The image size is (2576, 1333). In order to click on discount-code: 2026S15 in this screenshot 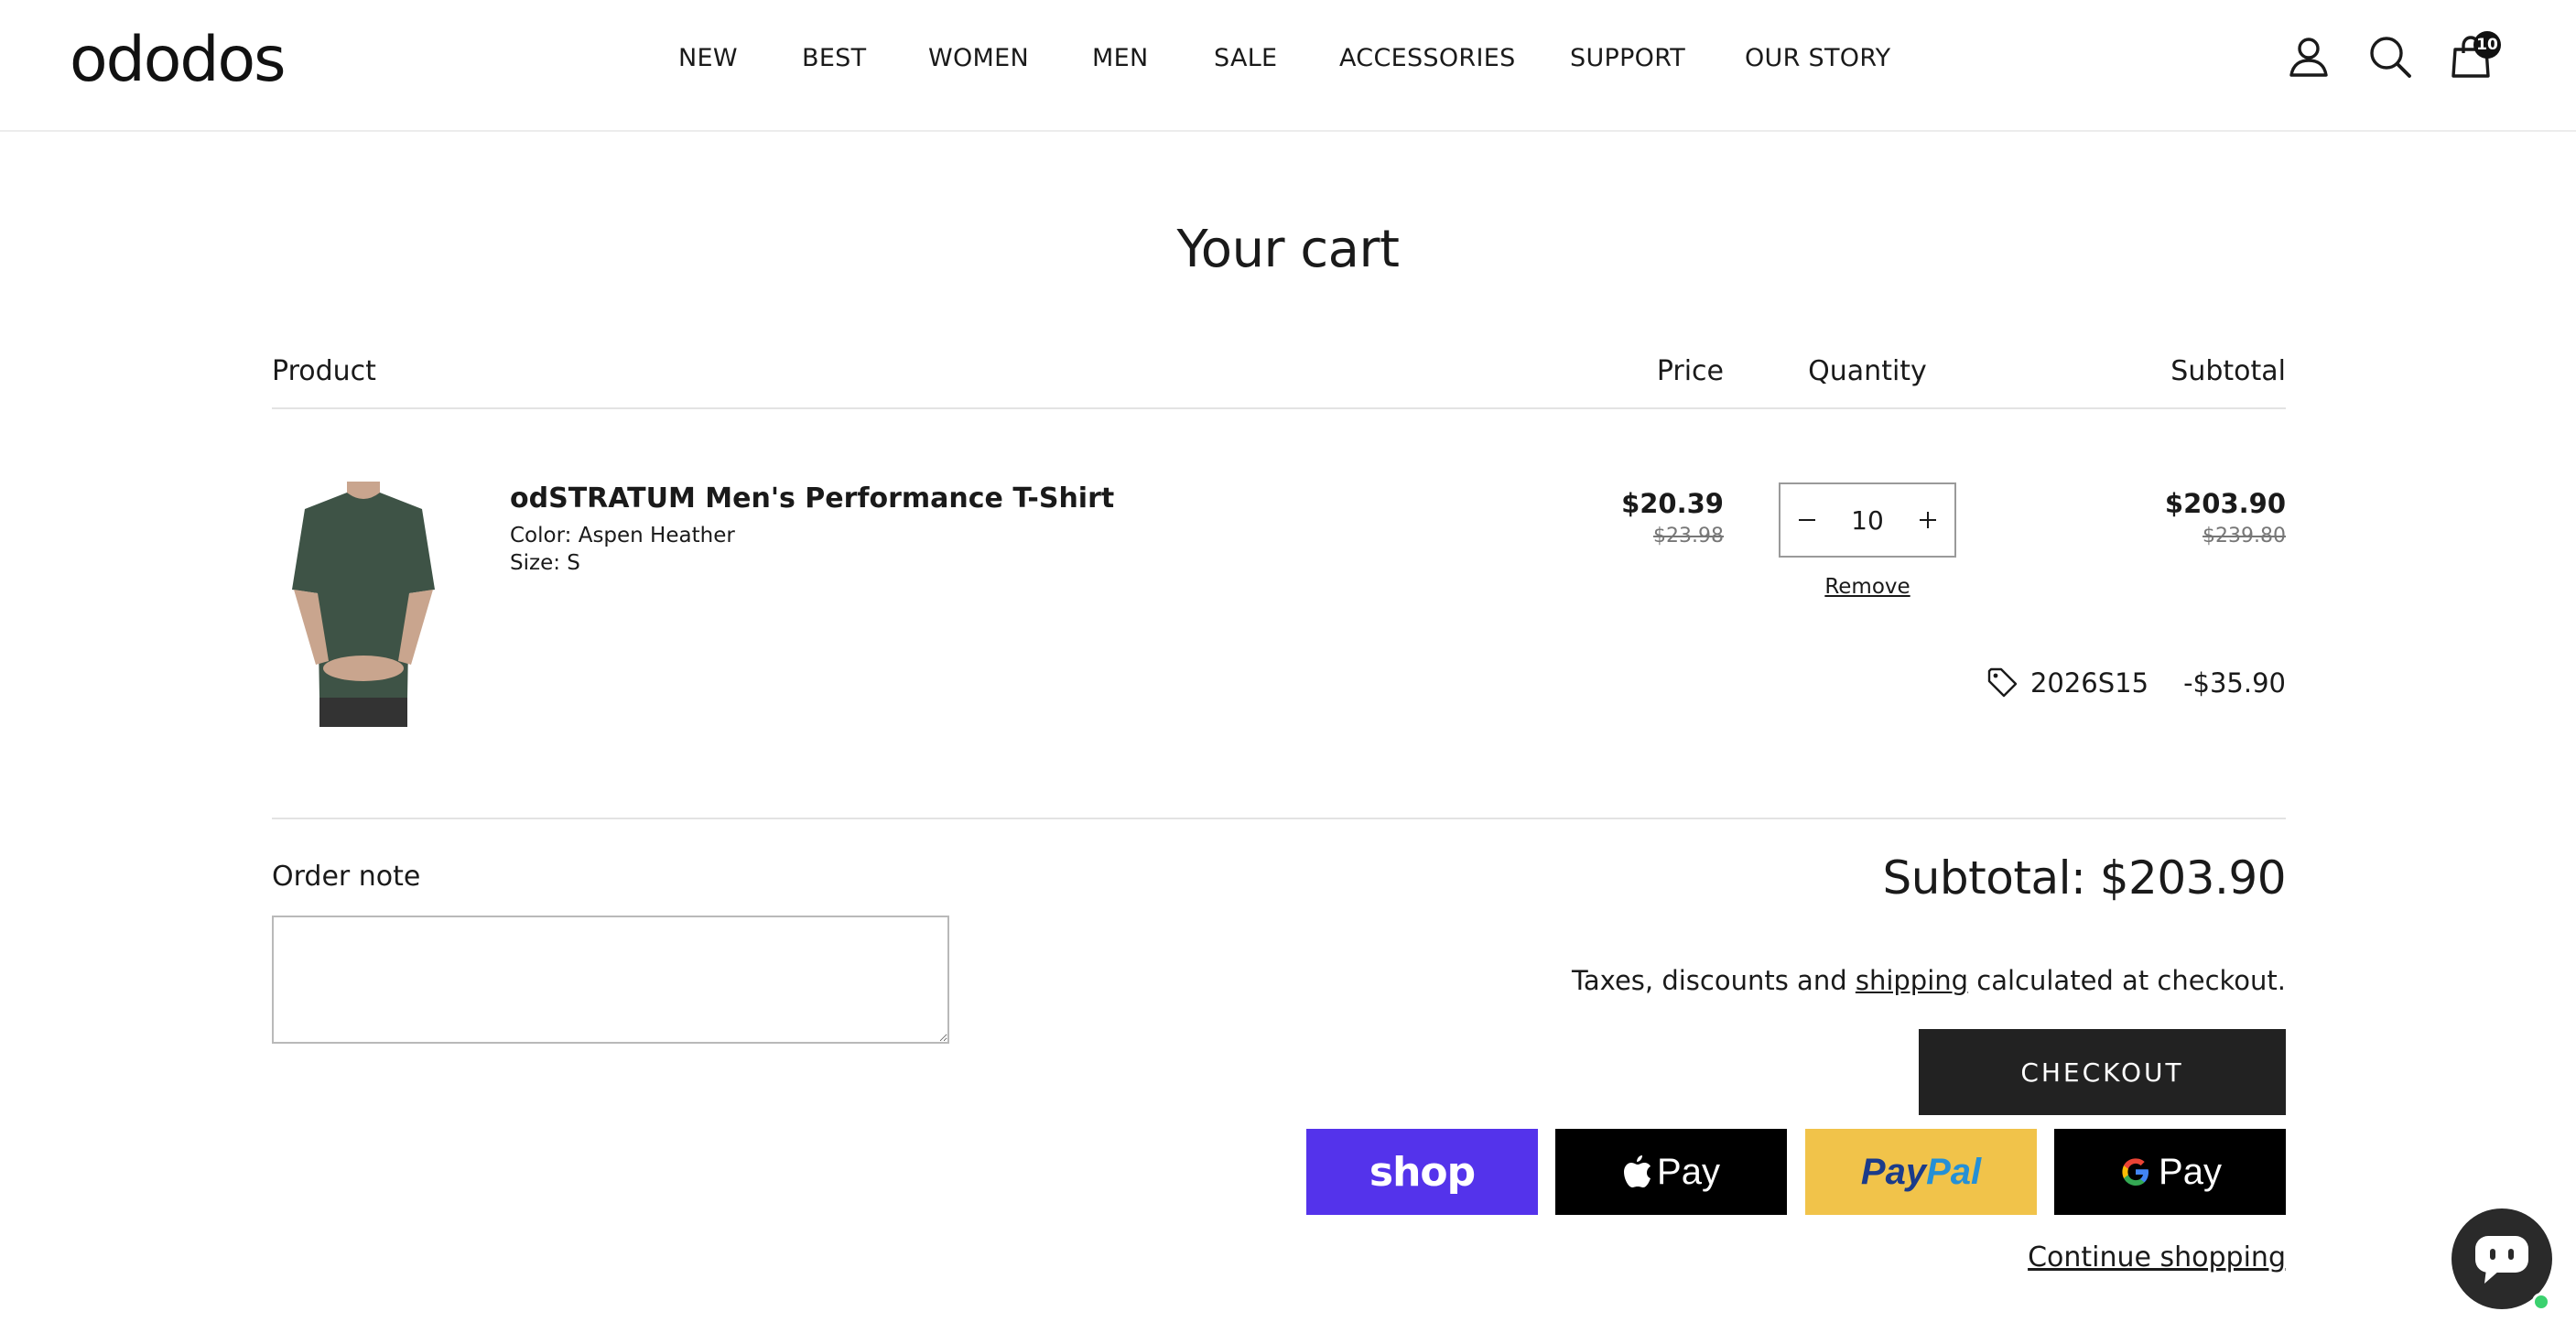, I will do `click(2089, 683)`.